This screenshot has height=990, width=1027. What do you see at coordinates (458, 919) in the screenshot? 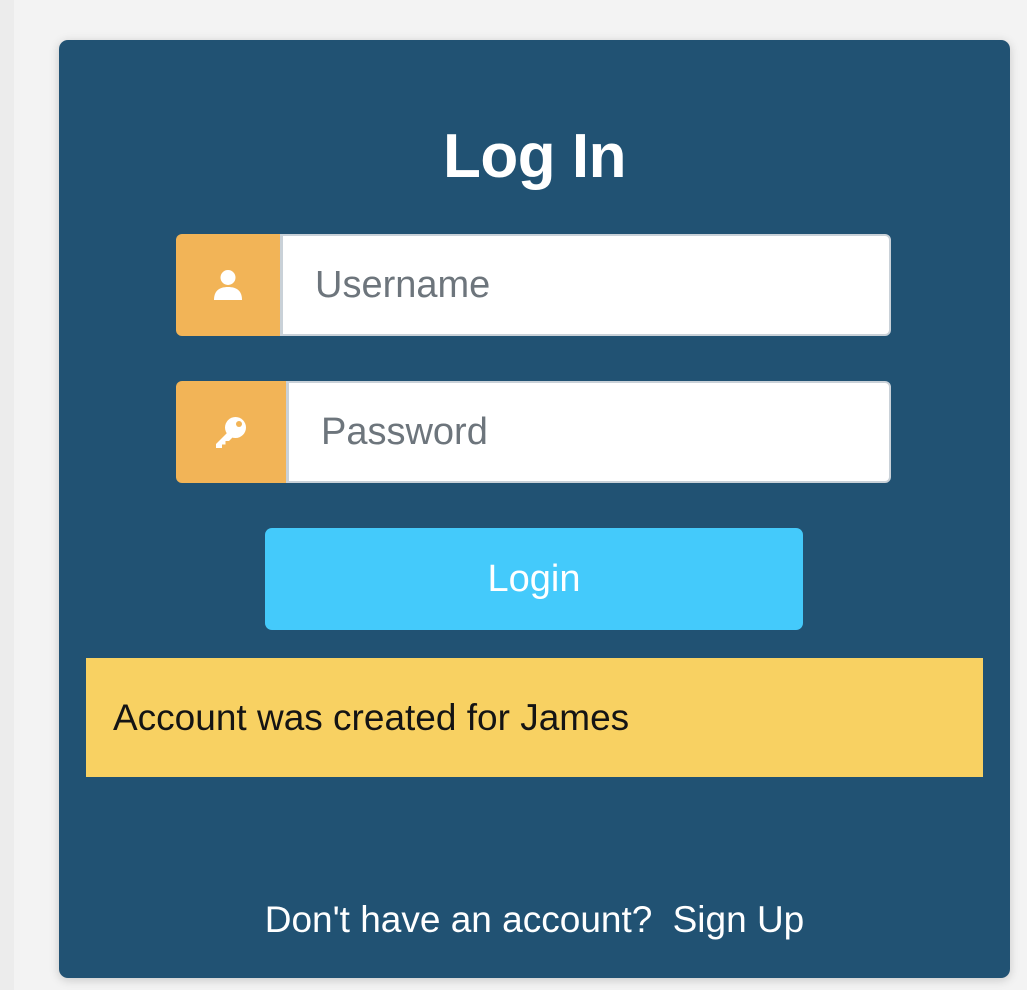
I see `signup-prompt-text: Don't have an account?` at bounding box center [458, 919].